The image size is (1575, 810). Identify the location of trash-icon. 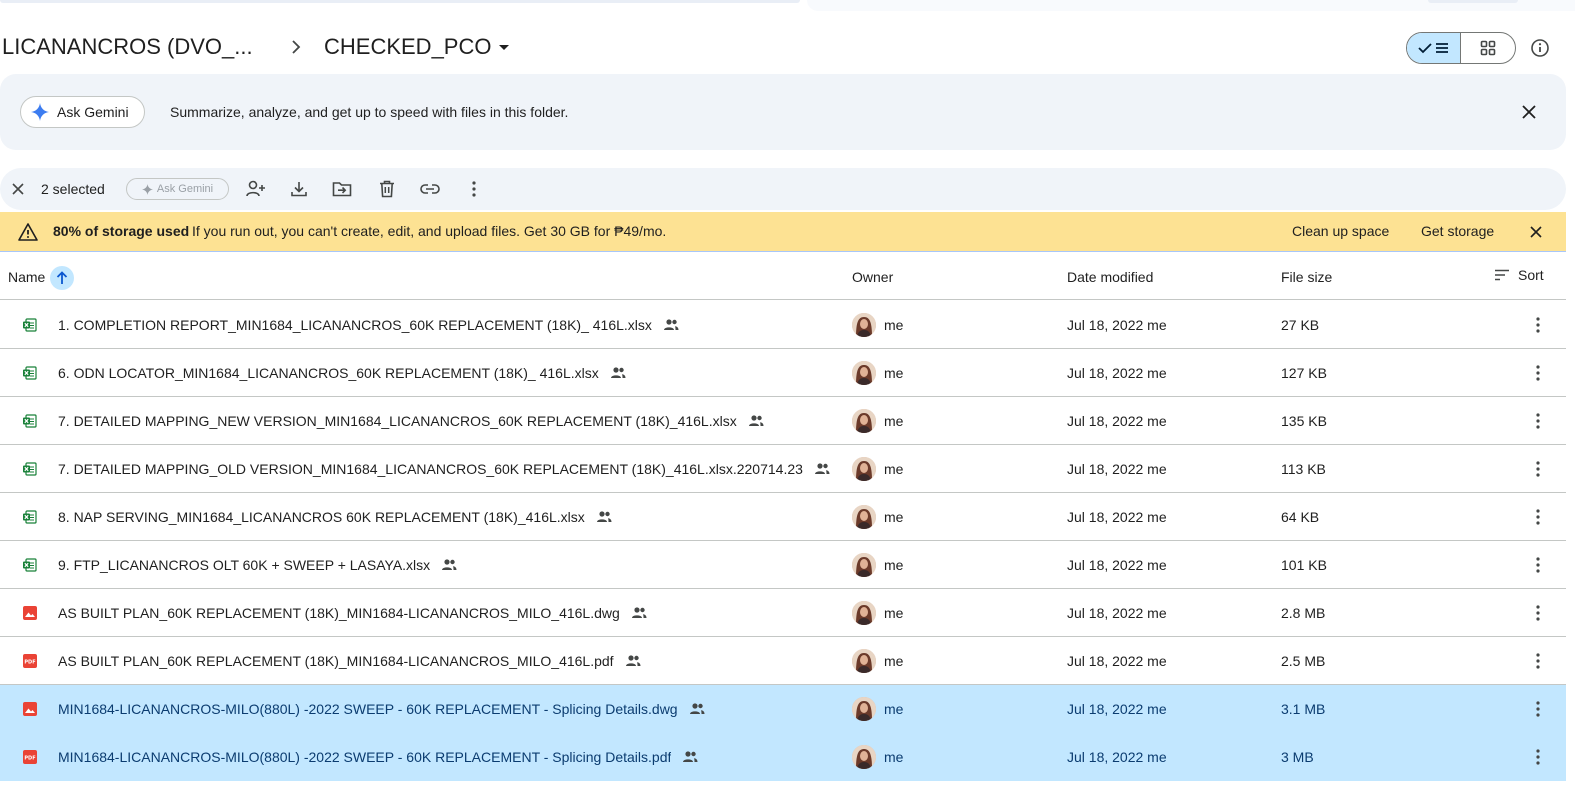
(387, 189).